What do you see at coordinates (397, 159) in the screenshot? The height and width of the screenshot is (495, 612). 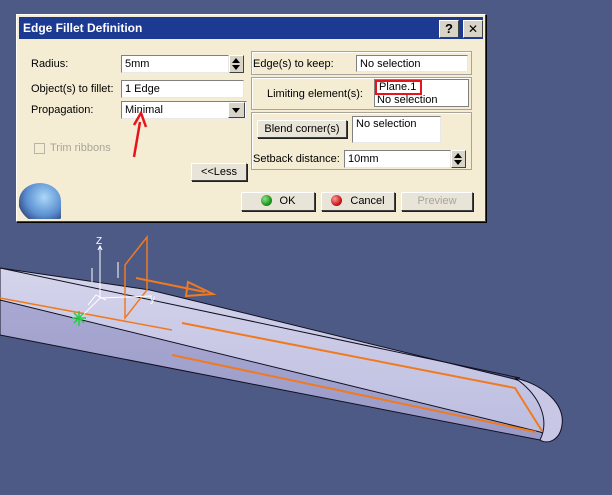 I see `setback-input: 10mm` at bounding box center [397, 159].